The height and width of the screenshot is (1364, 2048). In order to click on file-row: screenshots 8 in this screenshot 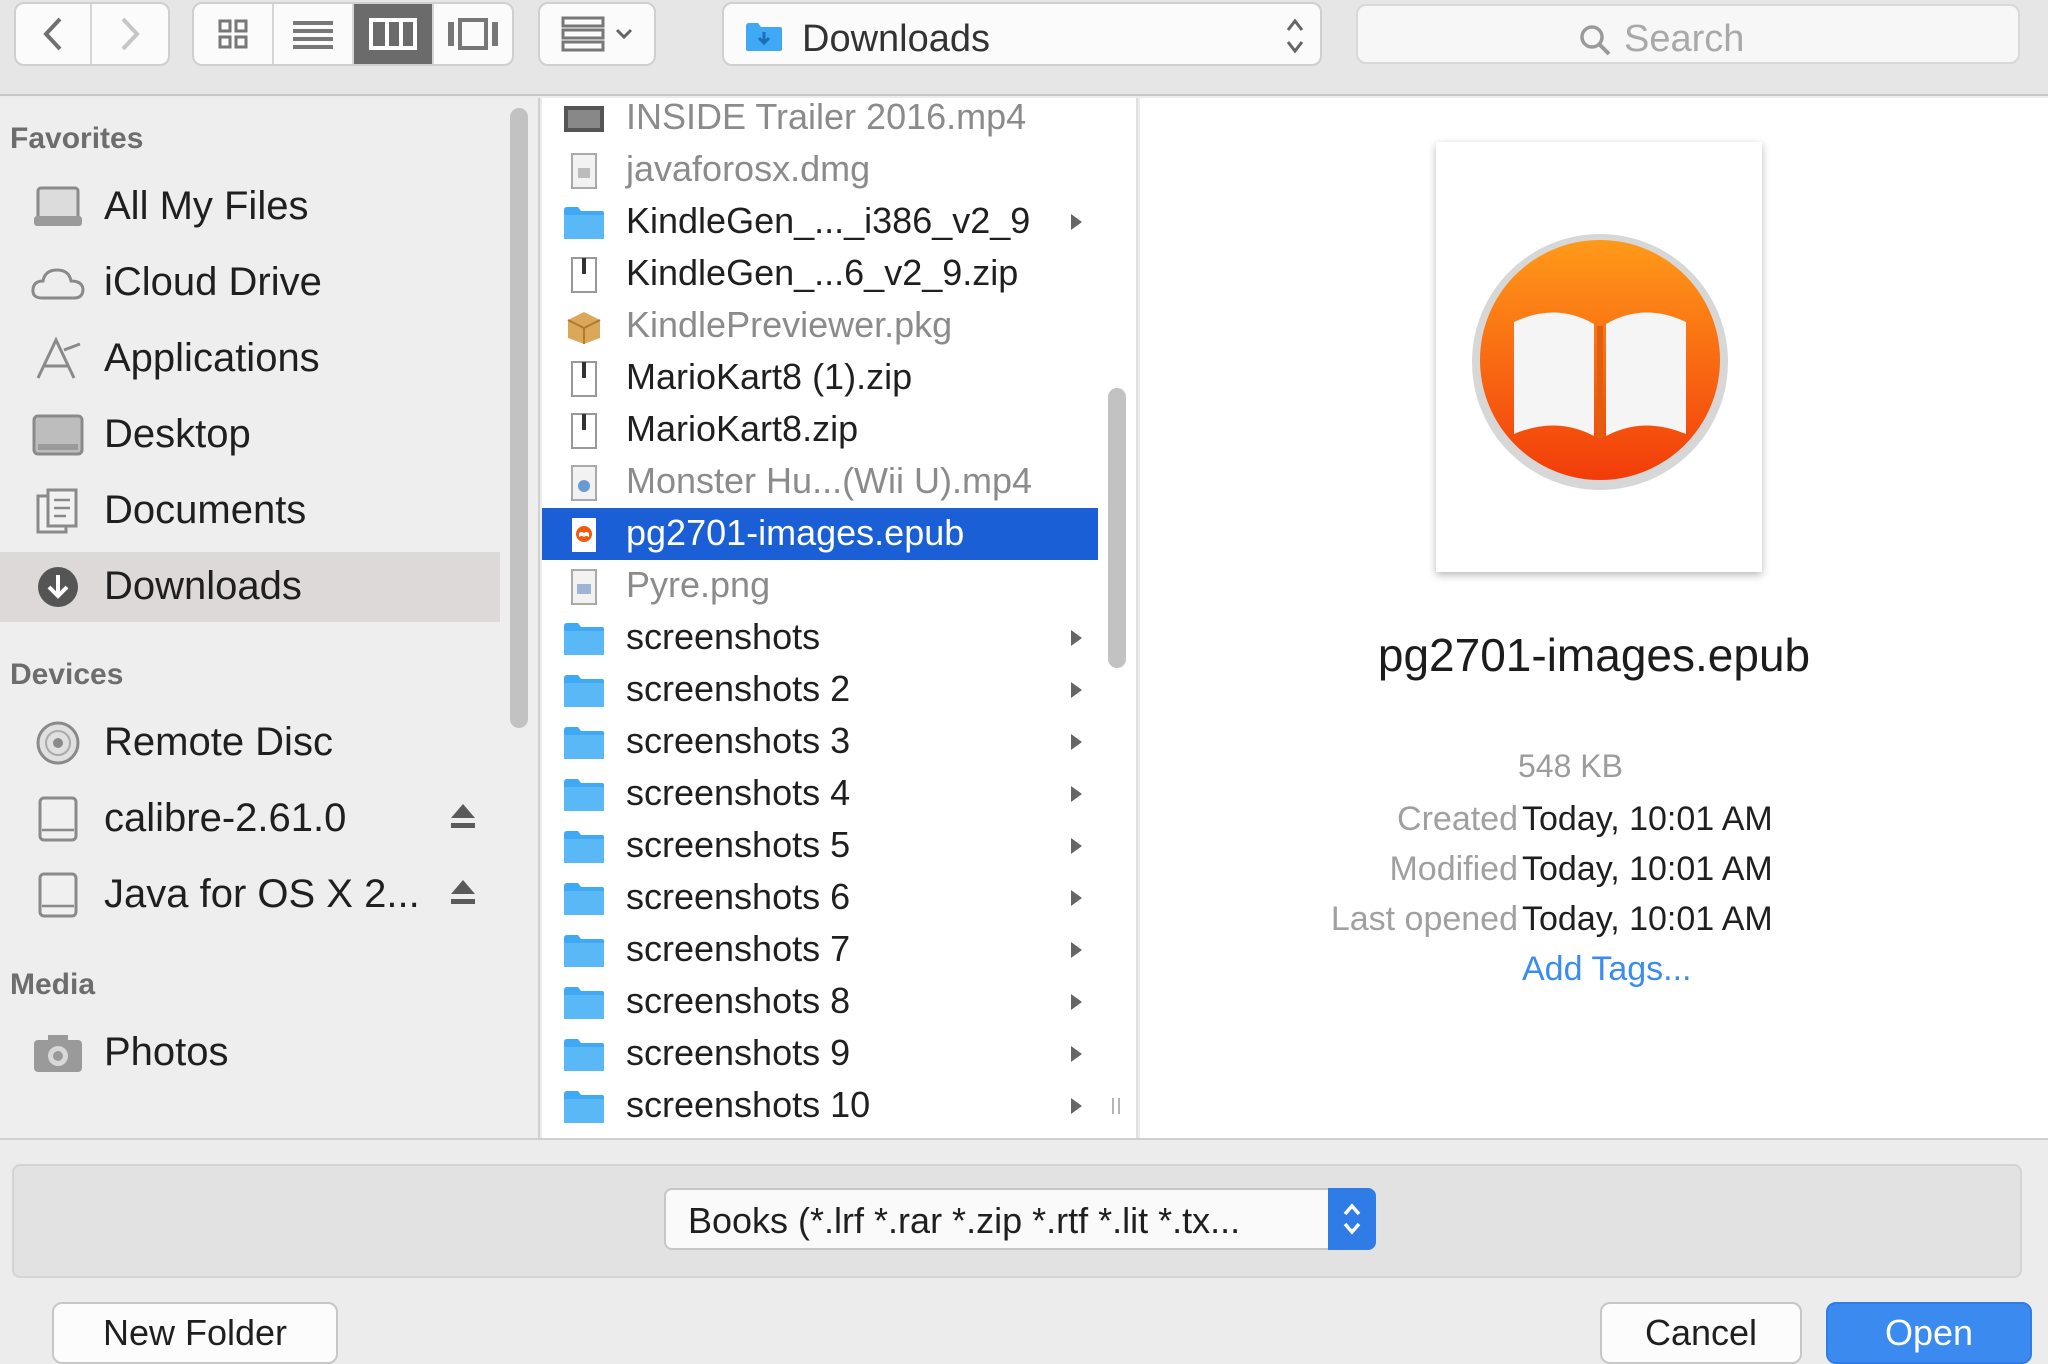, I will do `click(820, 1002)`.